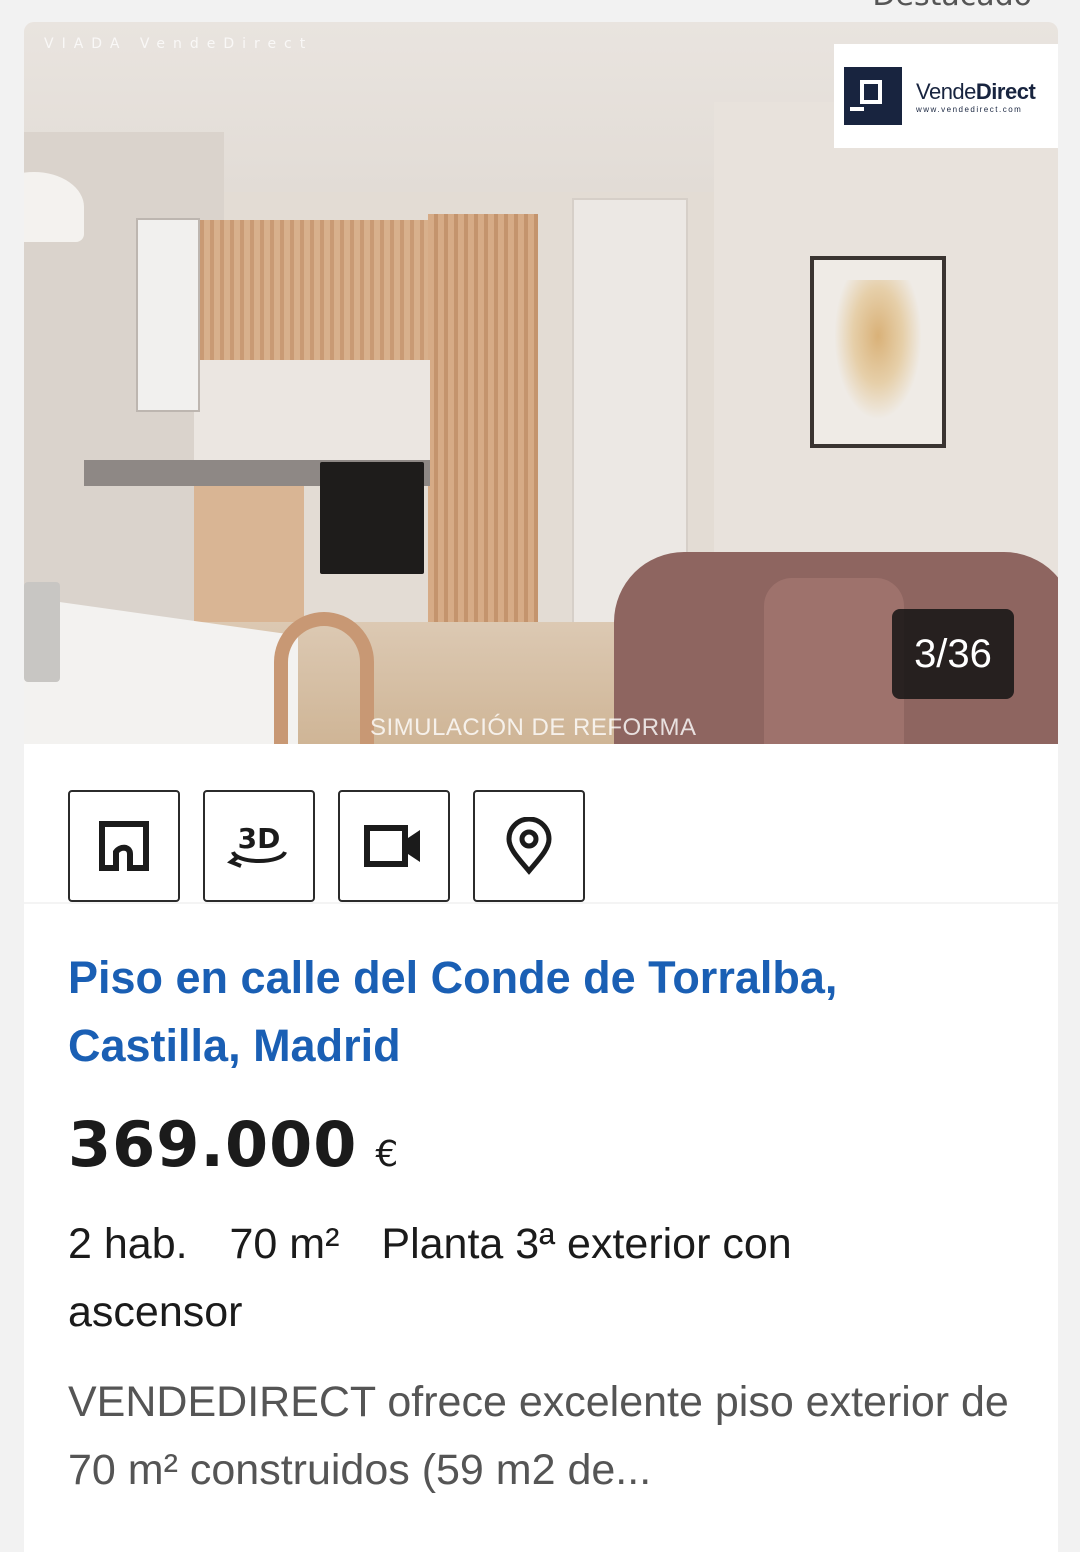  What do you see at coordinates (259, 838) in the screenshot?
I see `3d-tour-glyph: 3D` at bounding box center [259, 838].